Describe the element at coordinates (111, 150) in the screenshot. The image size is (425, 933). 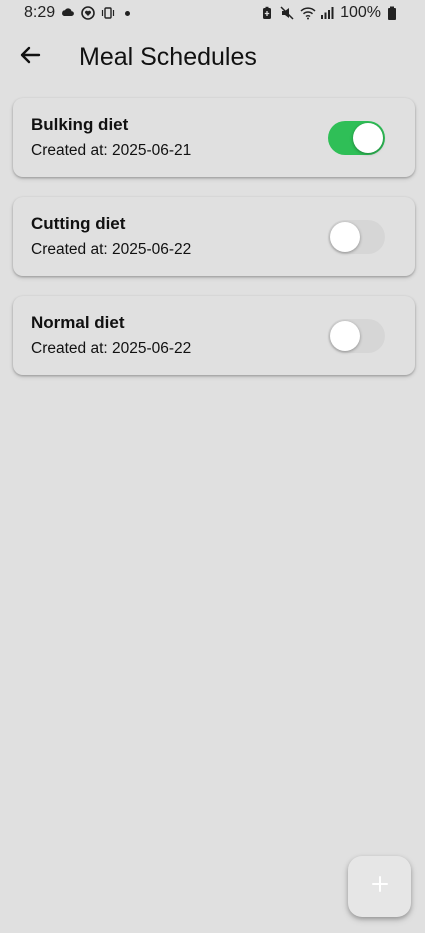
I see `schedule-created-date: Created at: 2025-06-21` at that location.